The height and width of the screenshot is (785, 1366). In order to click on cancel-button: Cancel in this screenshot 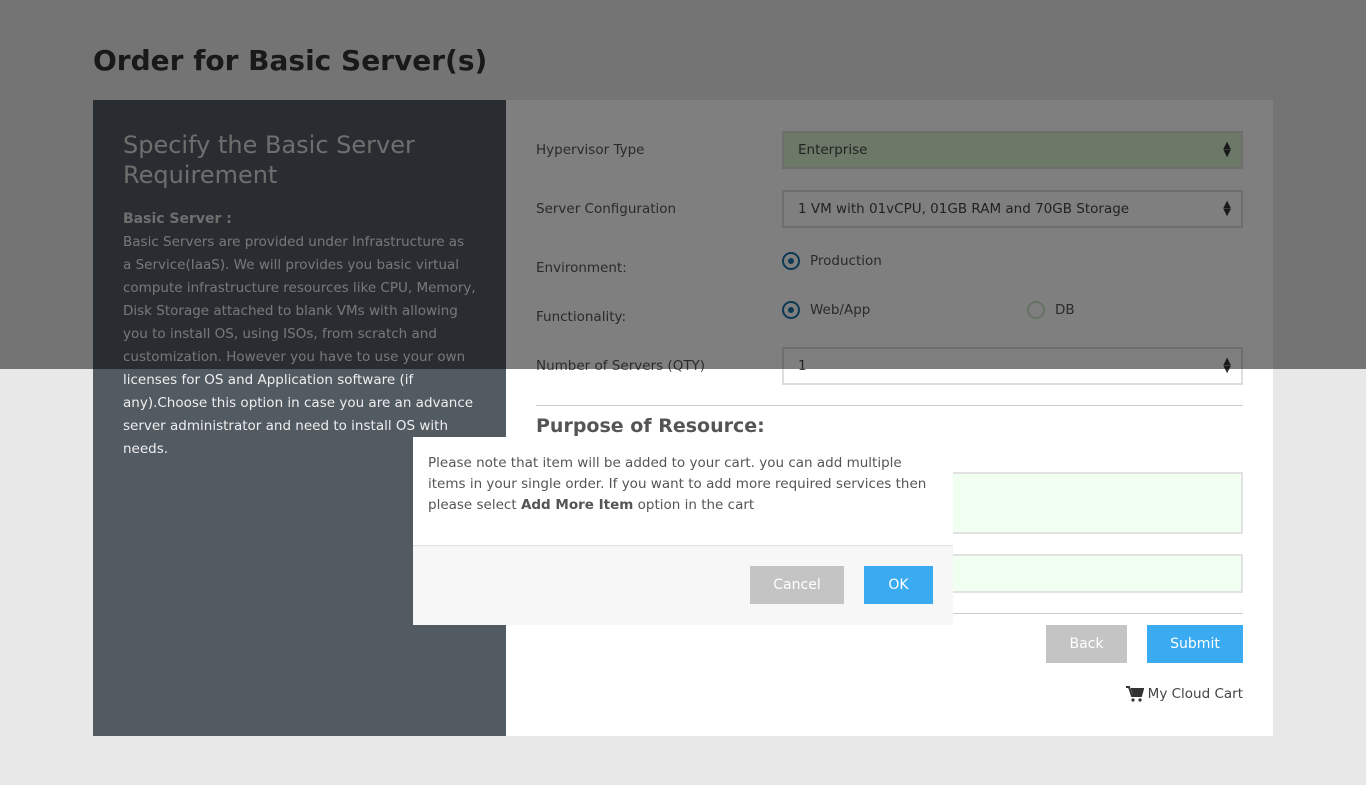, I will do `click(797, 585)`.